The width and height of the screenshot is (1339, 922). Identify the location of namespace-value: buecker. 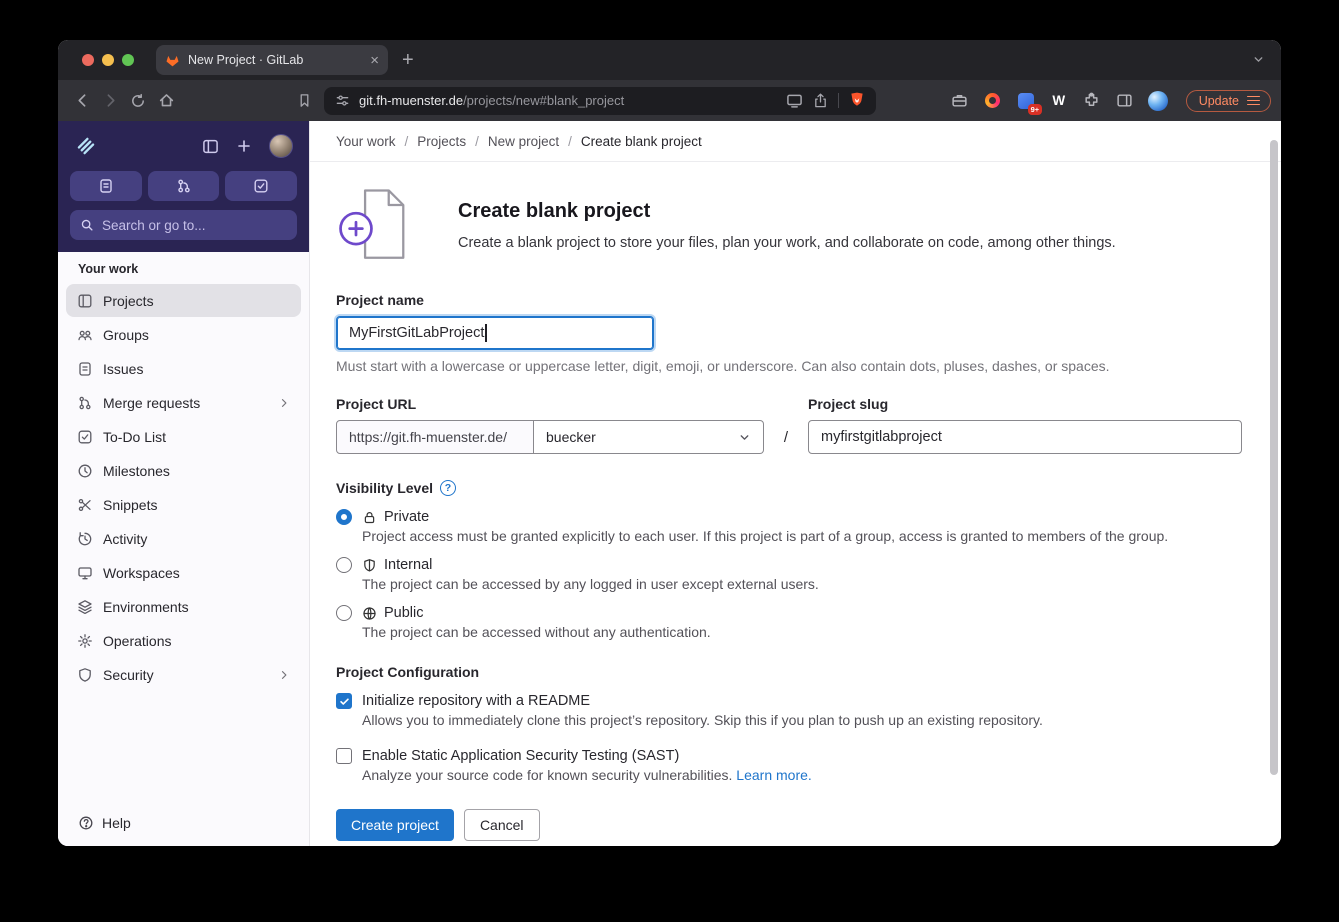
(571, 437).